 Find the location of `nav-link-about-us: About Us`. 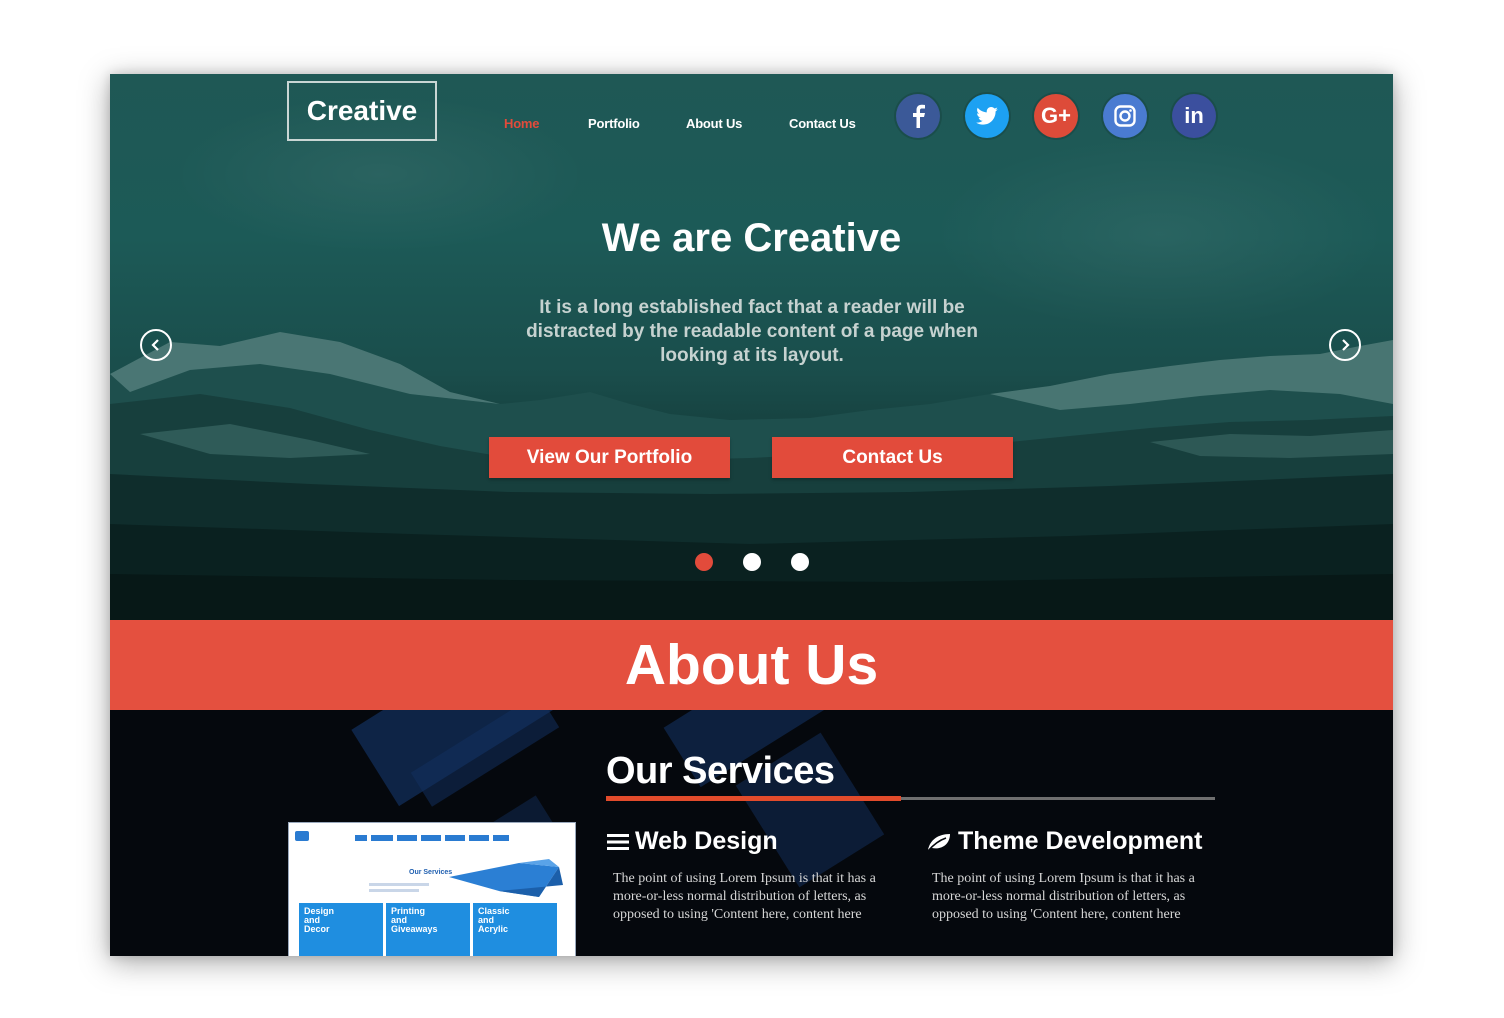

nav-link-about-us: About Us is located at coordinates (714, 123).